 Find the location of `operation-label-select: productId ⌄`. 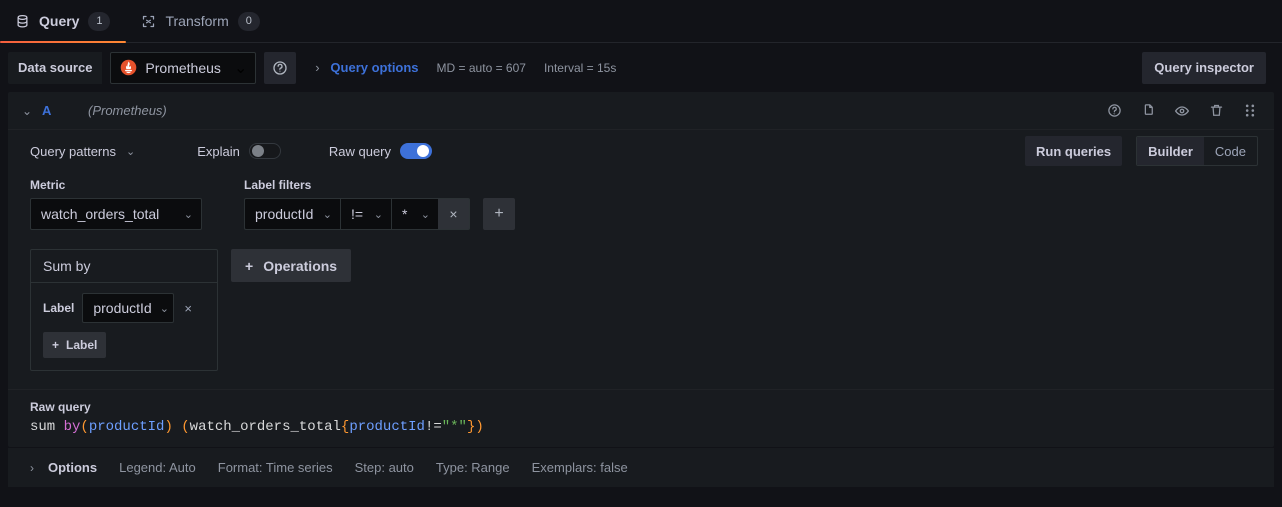

operation-label-select: productId ⌄ is located at coordinates (128, 308).